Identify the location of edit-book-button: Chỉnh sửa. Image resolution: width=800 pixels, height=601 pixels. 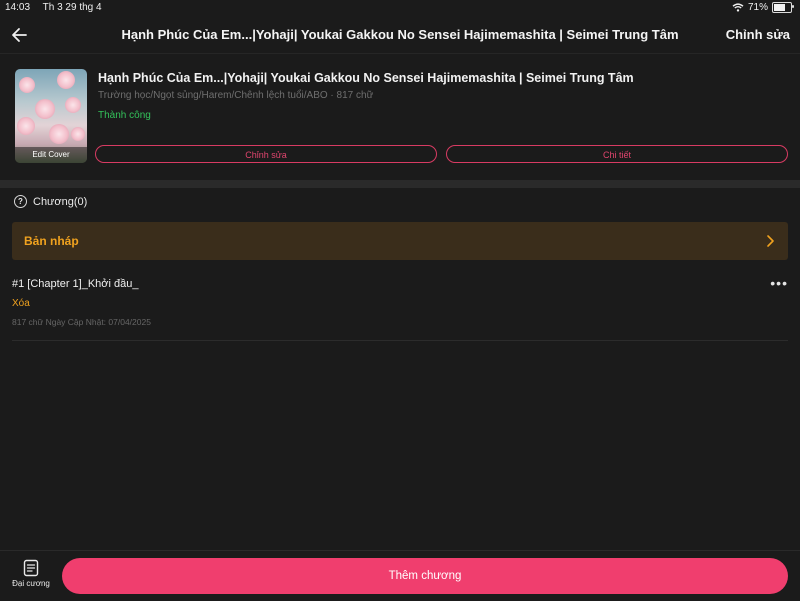
(266, 154).